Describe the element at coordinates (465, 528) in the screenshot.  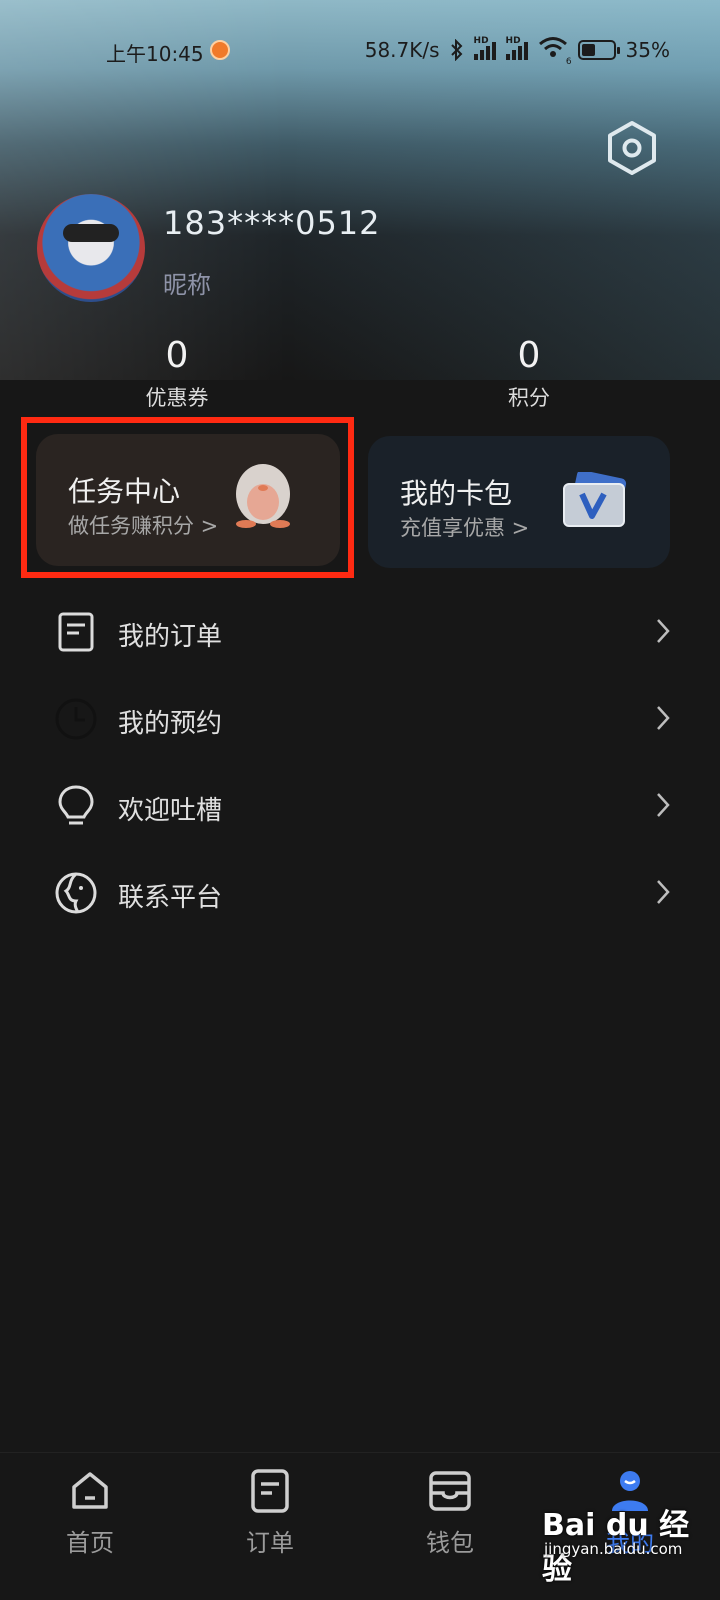
I see `card-wallet-subtitle: 充值享优惠 >` at that location.